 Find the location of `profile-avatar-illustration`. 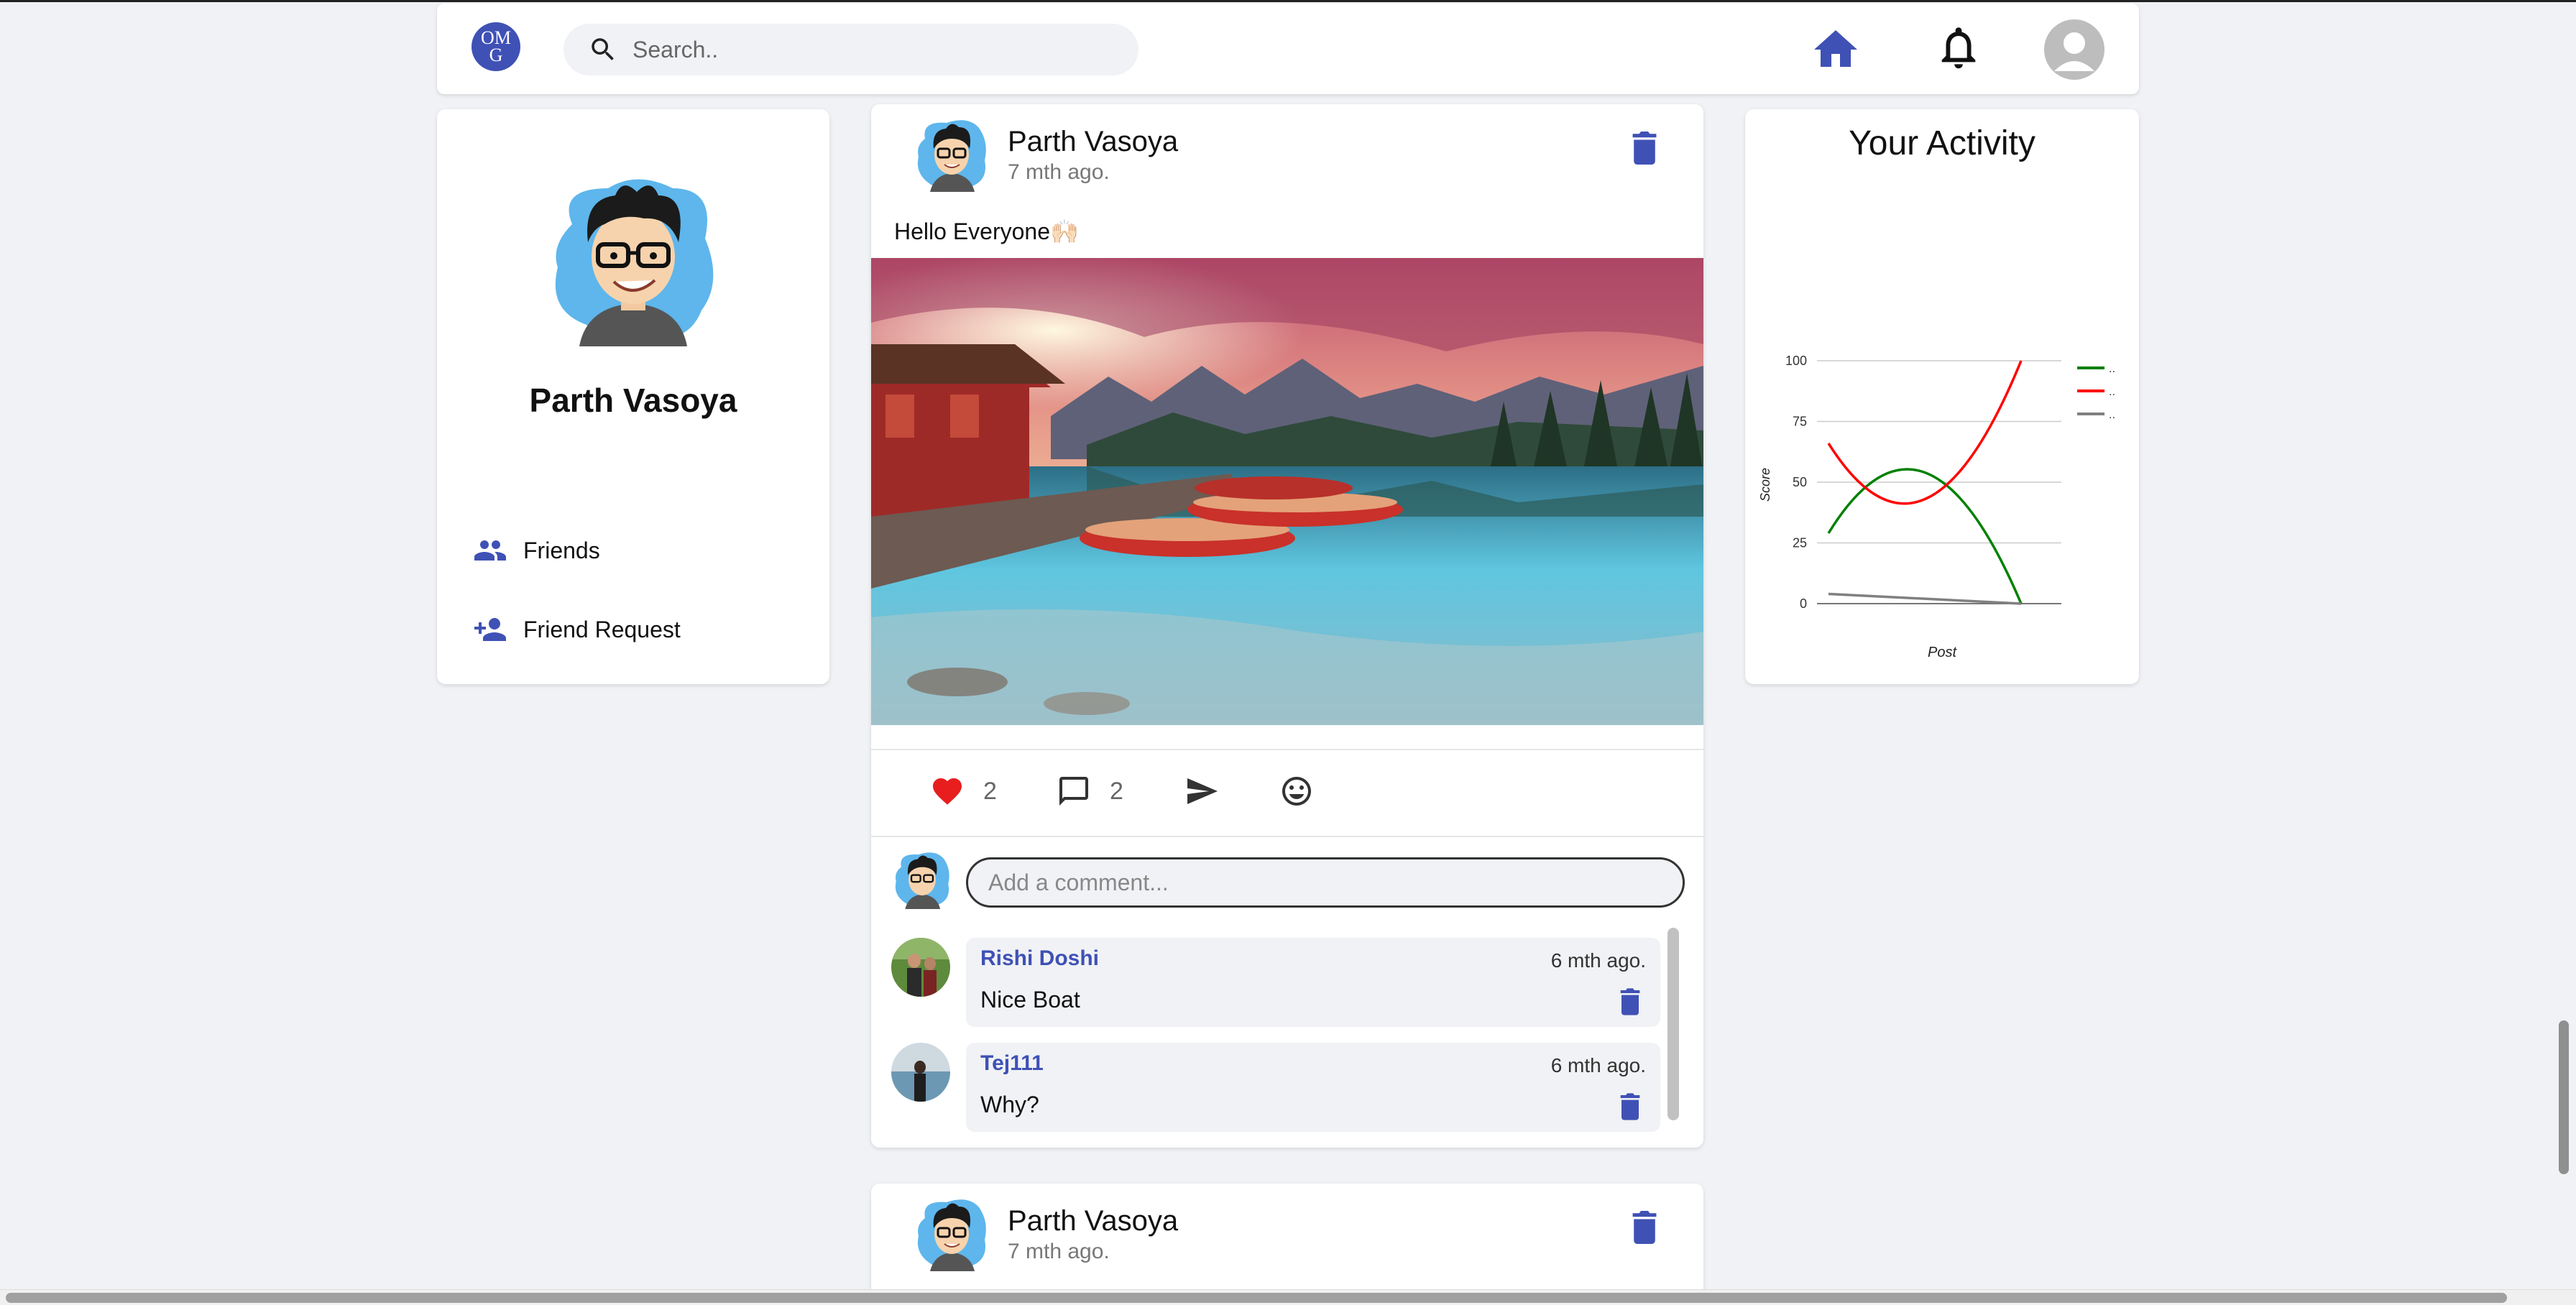

profile-avatar-illustration is located at coordinates (633, 260).